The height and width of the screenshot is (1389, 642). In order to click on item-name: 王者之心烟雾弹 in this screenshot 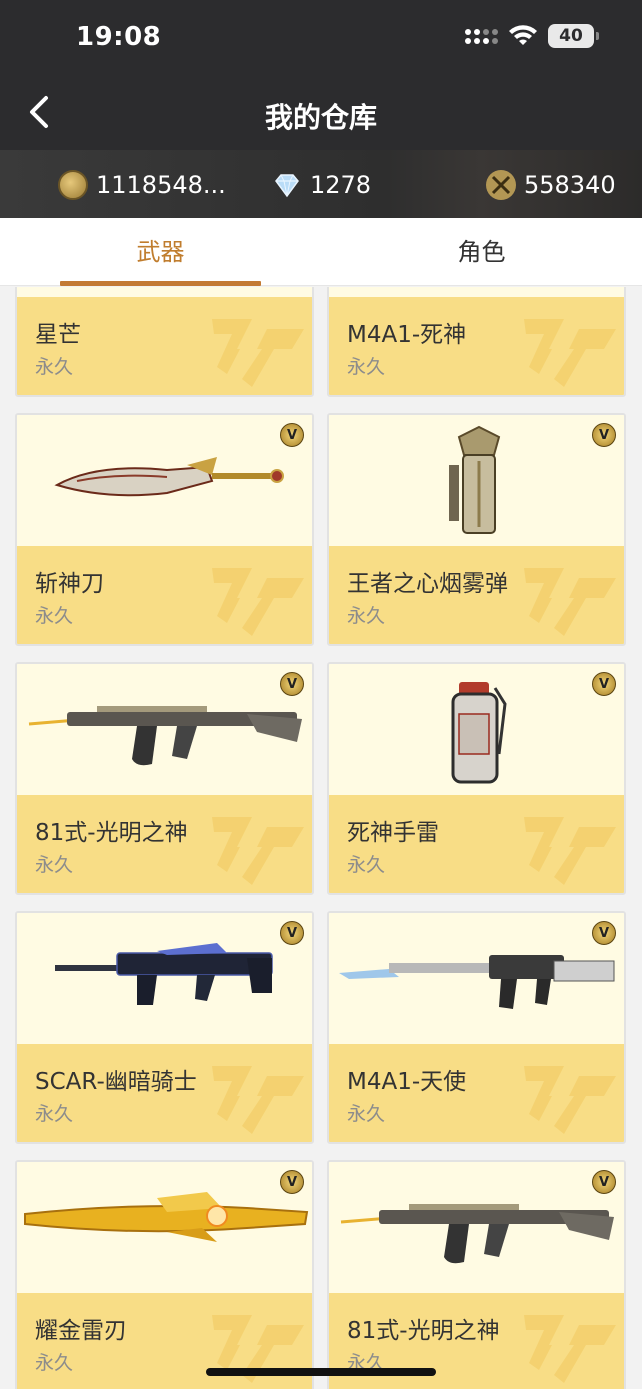, I will do `click(427, 584)`.